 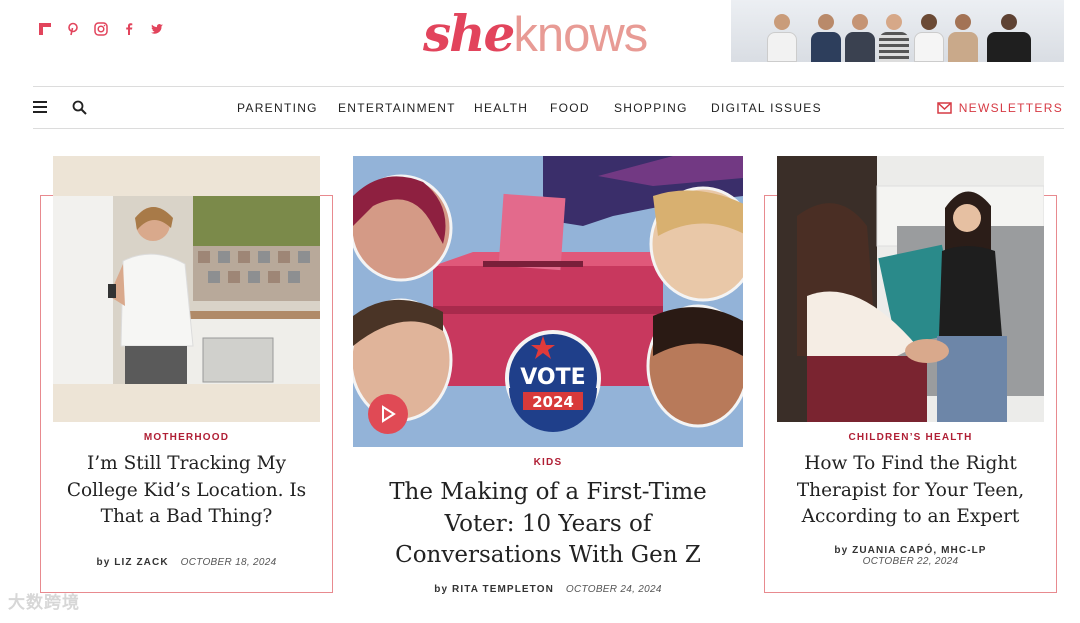 I want to click on instagram-icon, so click(x=101, y=29).